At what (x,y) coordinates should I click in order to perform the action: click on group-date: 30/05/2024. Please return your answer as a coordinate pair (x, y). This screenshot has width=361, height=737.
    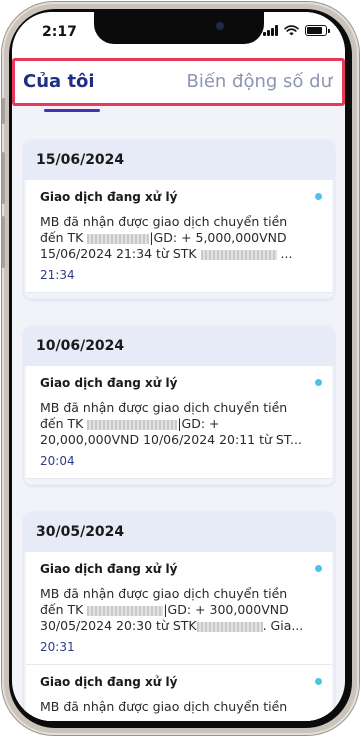
    Looking at the image, I should click on (80, 532).